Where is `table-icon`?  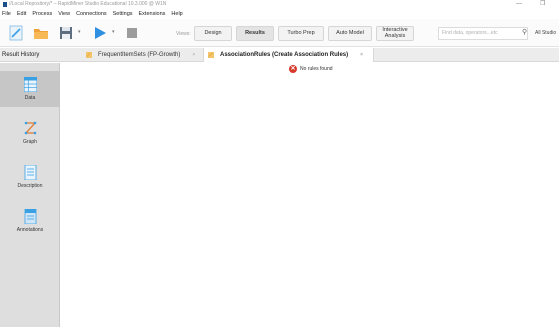
table-icon is located at coordinates (30, 84).